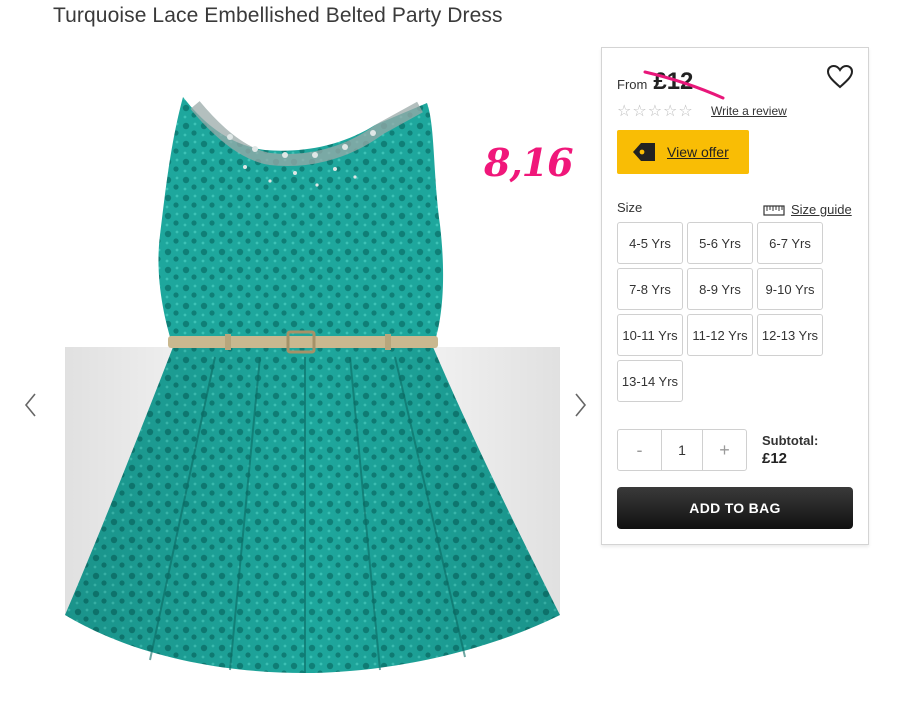 The height and width of the screenshot is (723, 899). I want to click on size-option-4-5: 4-5 Yrs, so click(650, 243).